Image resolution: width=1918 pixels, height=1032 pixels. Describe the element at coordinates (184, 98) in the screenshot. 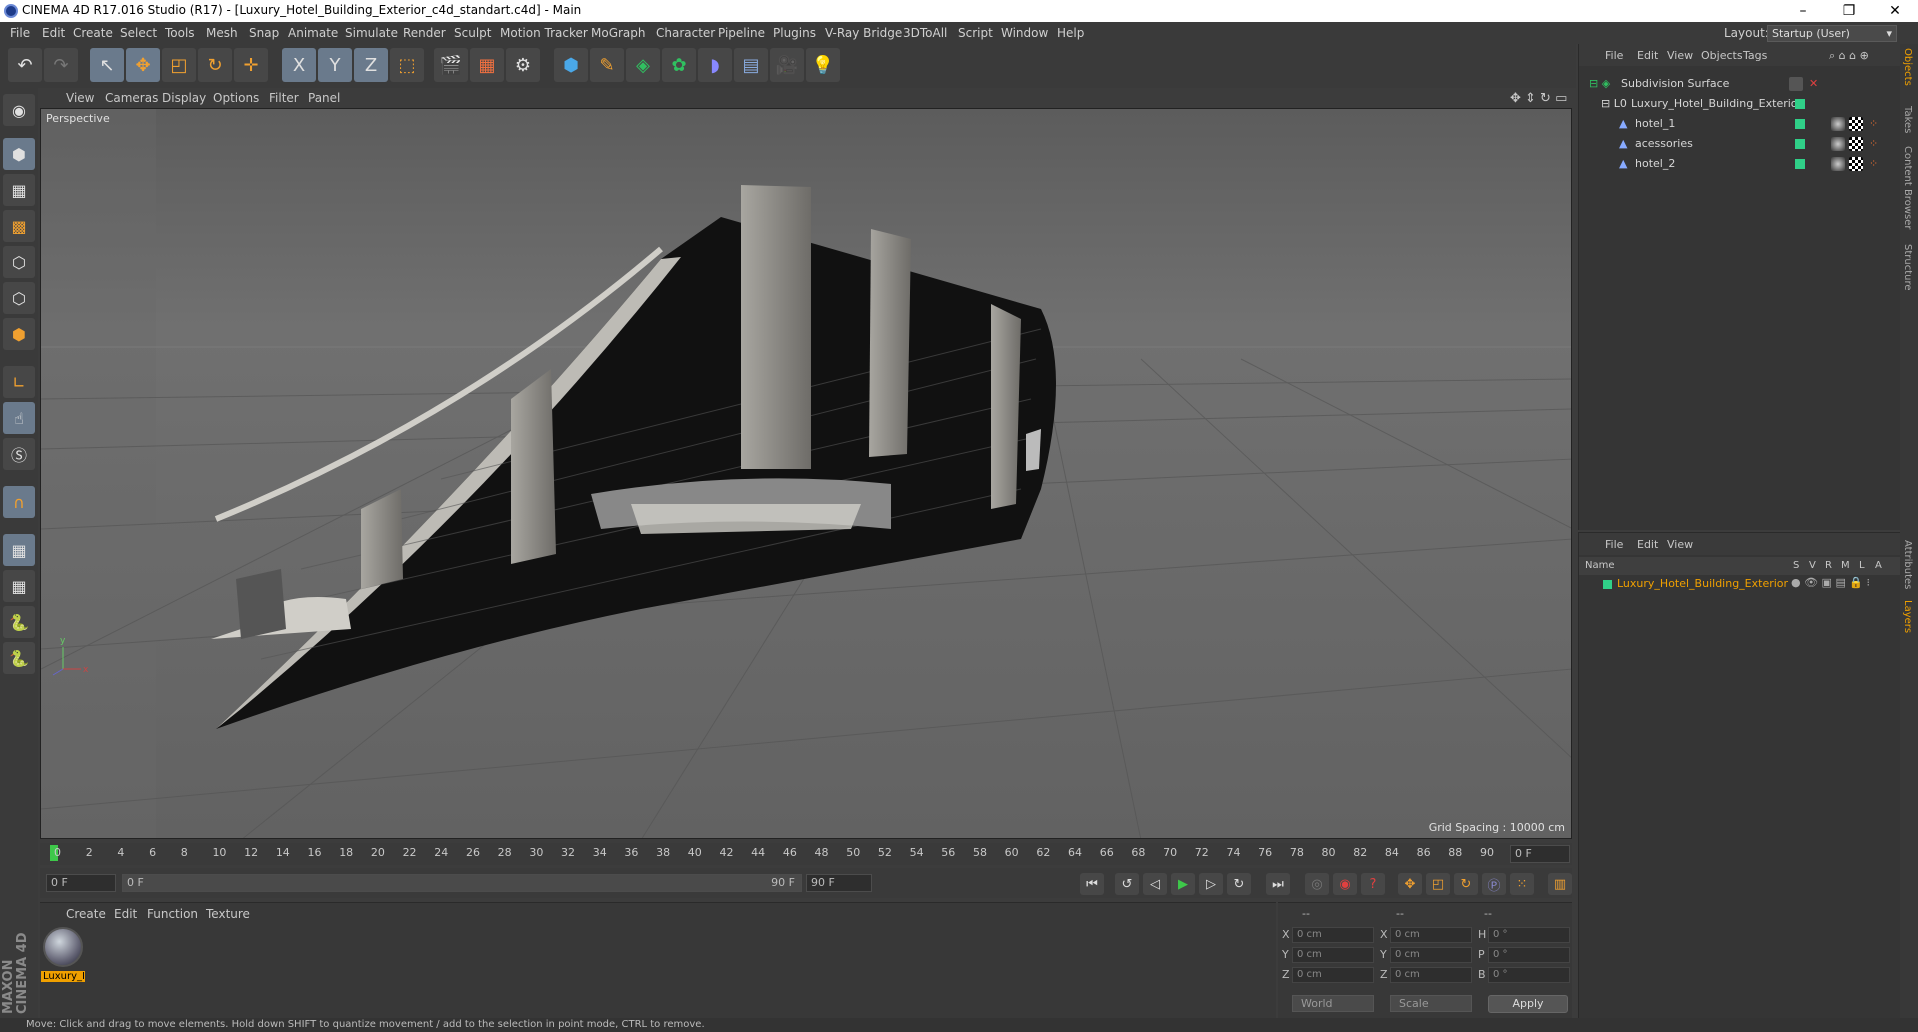

I see `viewport-menu-display: Display` at that location.